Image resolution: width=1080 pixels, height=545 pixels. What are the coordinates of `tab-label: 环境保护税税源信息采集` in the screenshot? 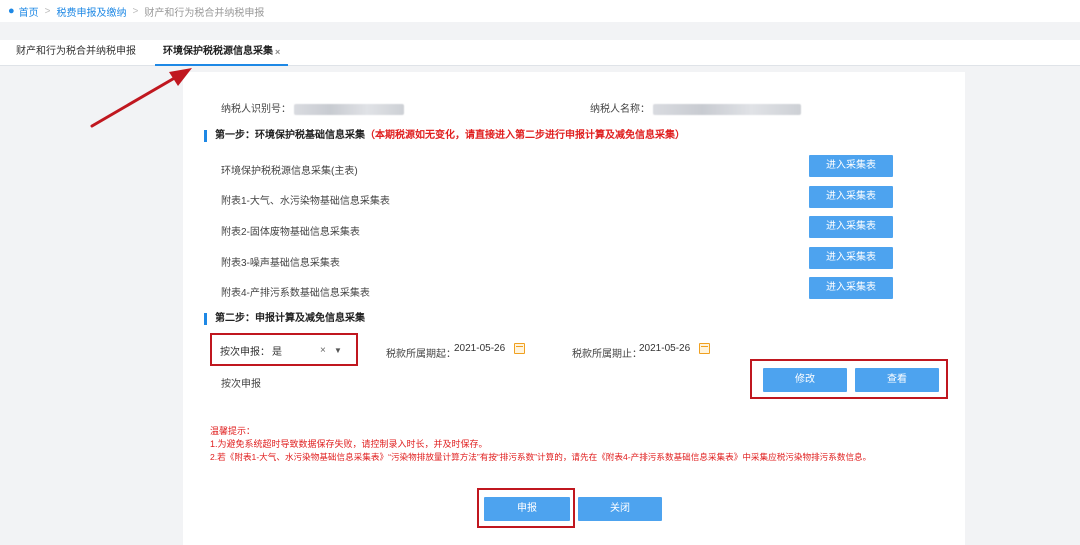 It's located at (218, 51).